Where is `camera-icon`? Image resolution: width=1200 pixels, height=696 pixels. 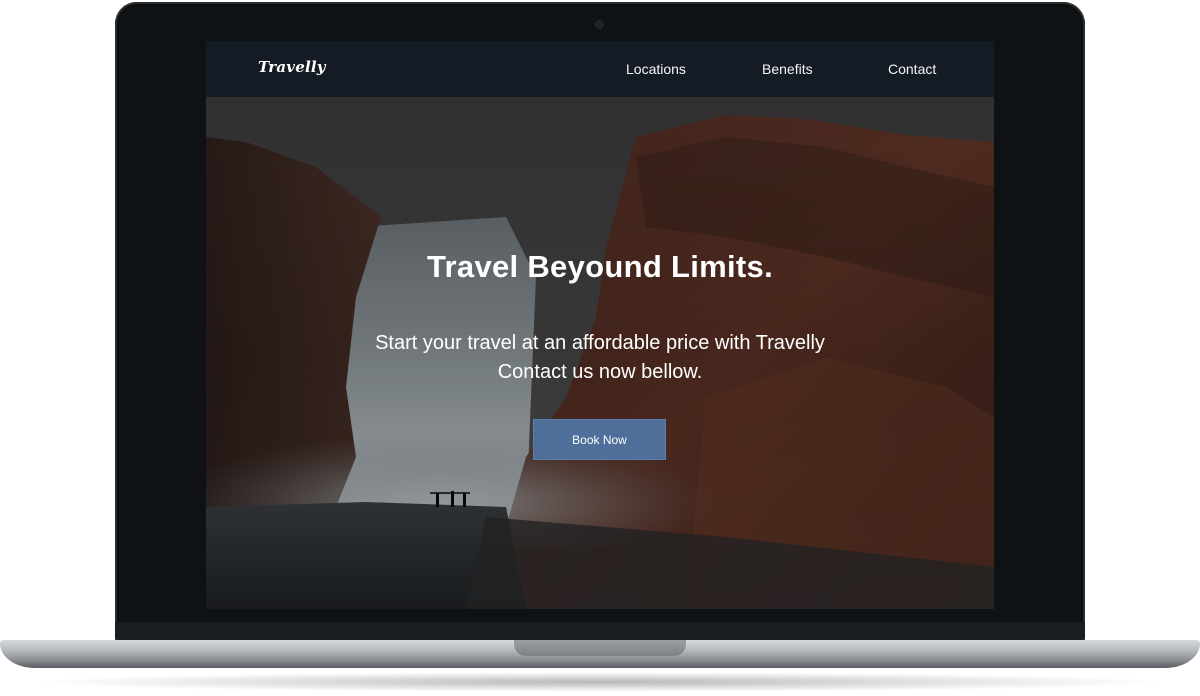
camera-icon is located at coordinates (599, 24).